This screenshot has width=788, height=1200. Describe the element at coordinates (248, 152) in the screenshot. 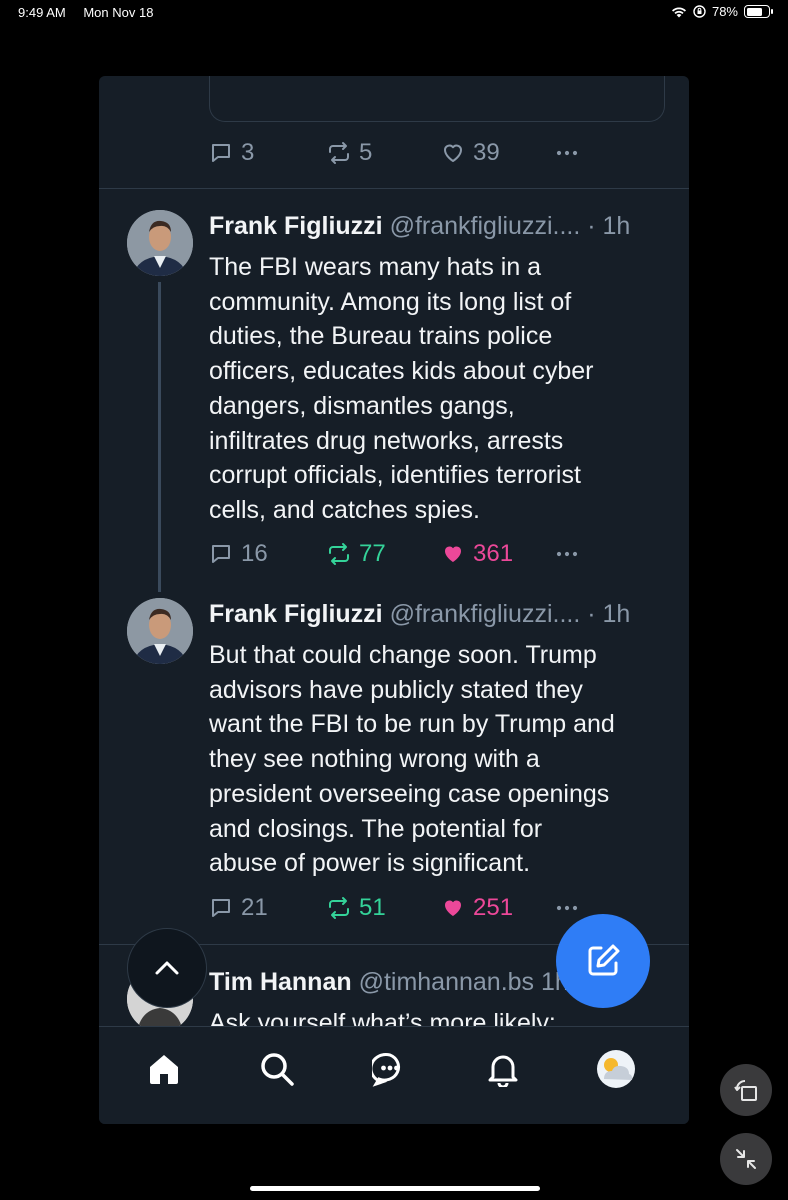

I see `reply-count: 3` at that location.